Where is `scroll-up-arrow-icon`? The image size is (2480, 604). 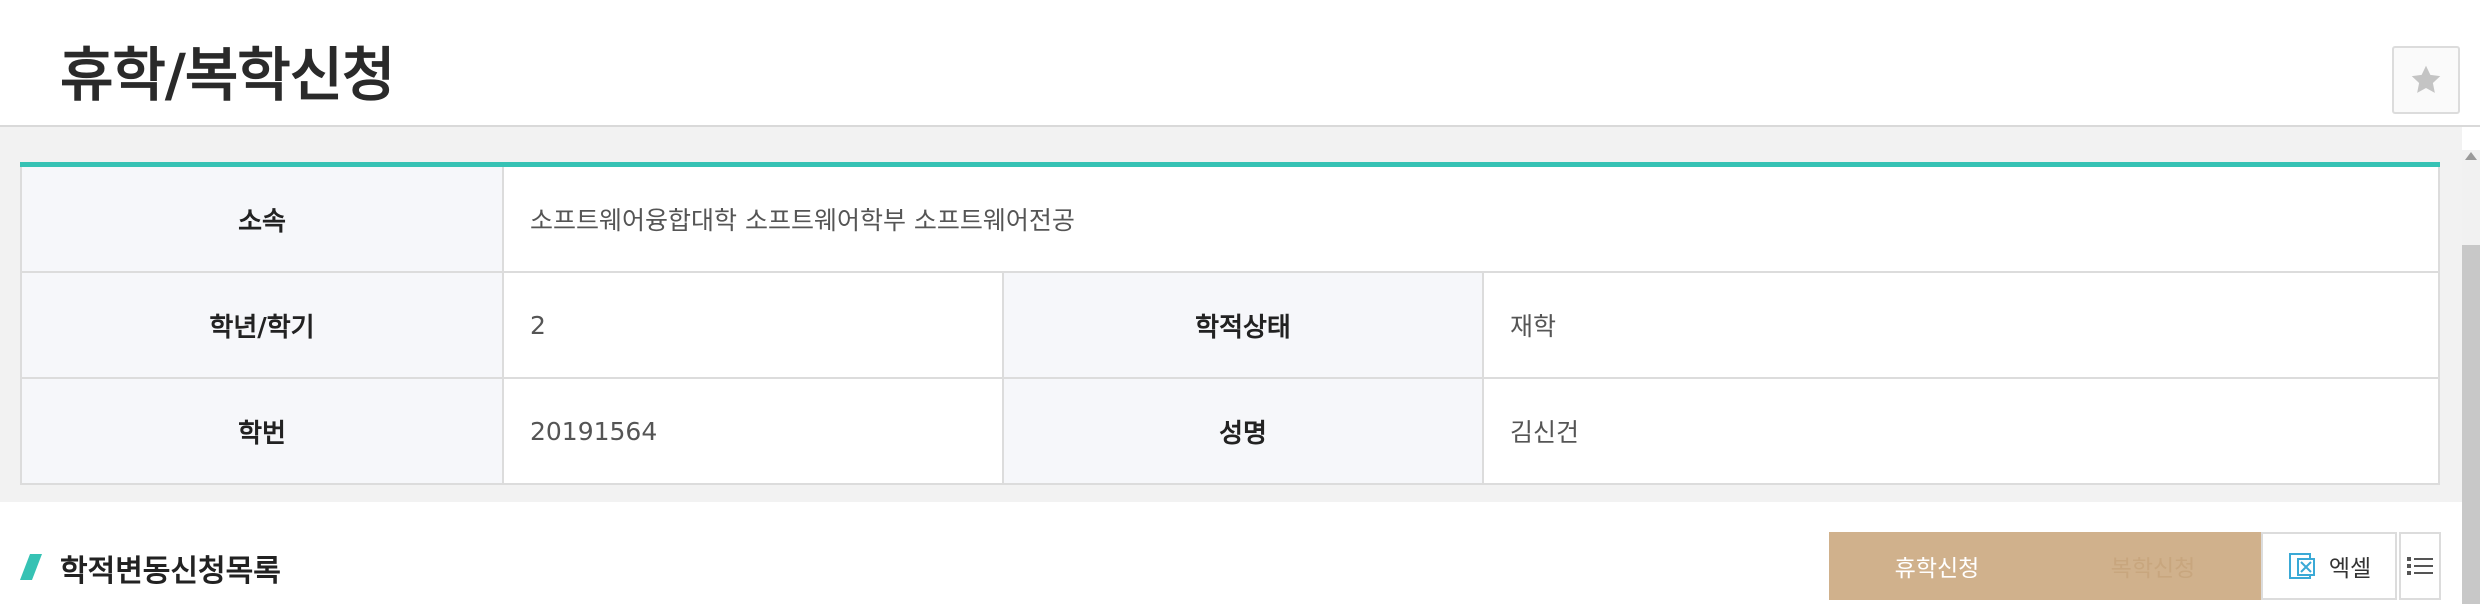
scroll-up-arrow-icon is located at coordinates (2471, 156).